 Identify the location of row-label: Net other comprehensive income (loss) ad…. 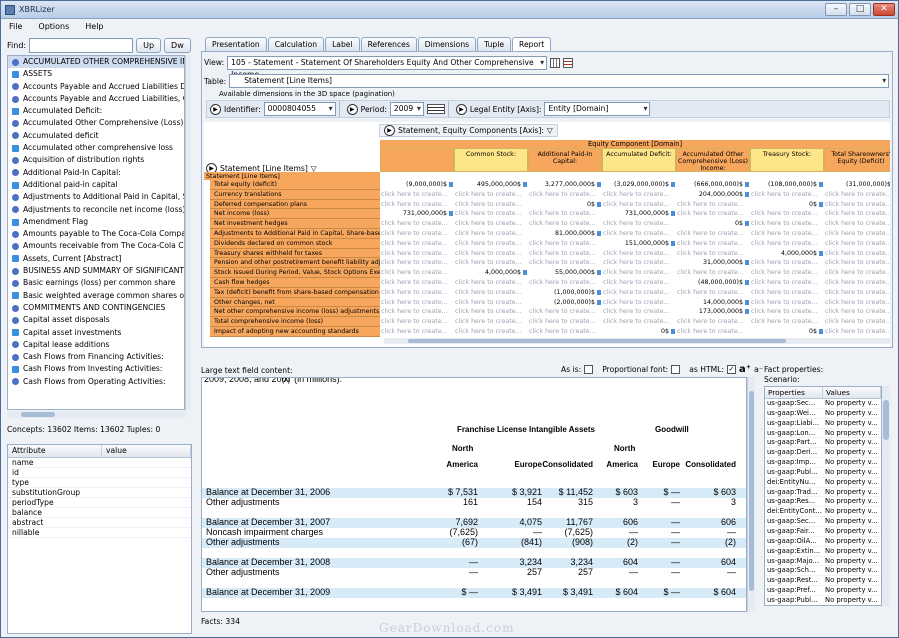
(295, 312).